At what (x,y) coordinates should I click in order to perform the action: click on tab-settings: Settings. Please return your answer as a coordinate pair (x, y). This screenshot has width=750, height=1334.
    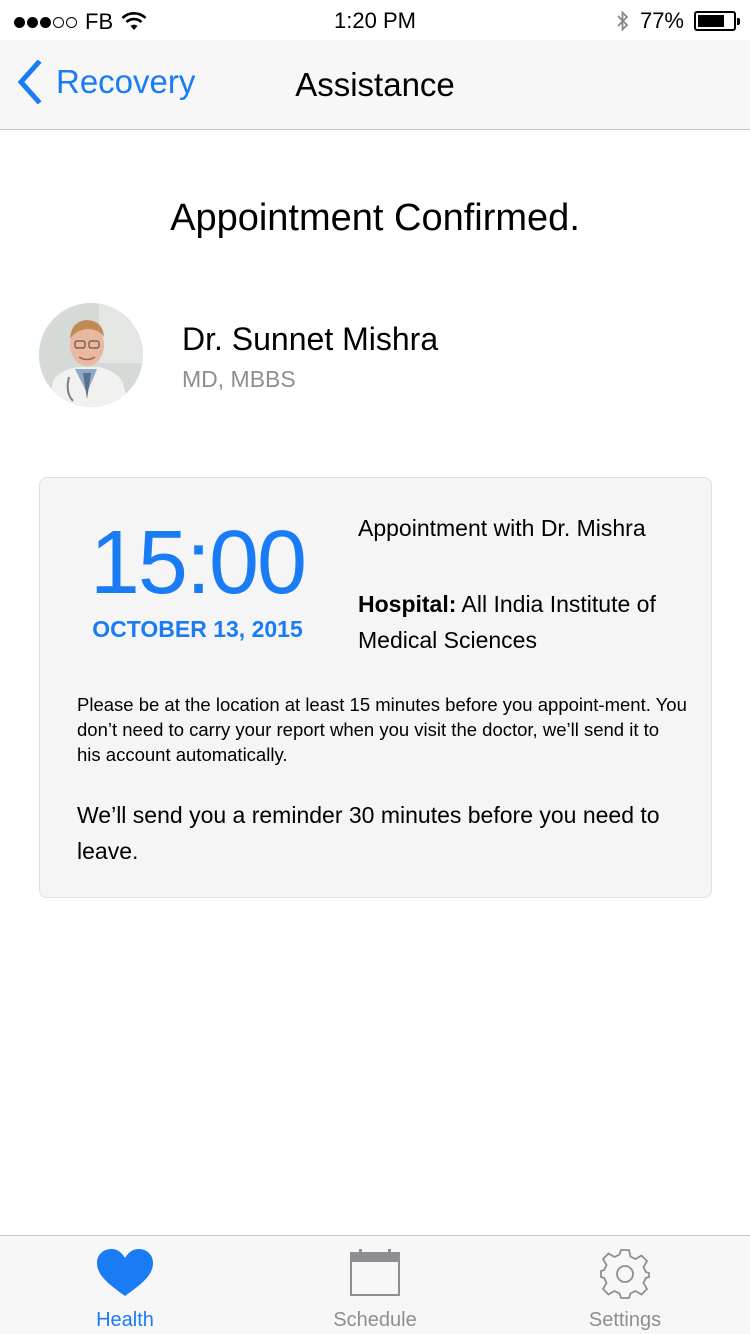
    Looking at the image, I should click on (625, 1285).